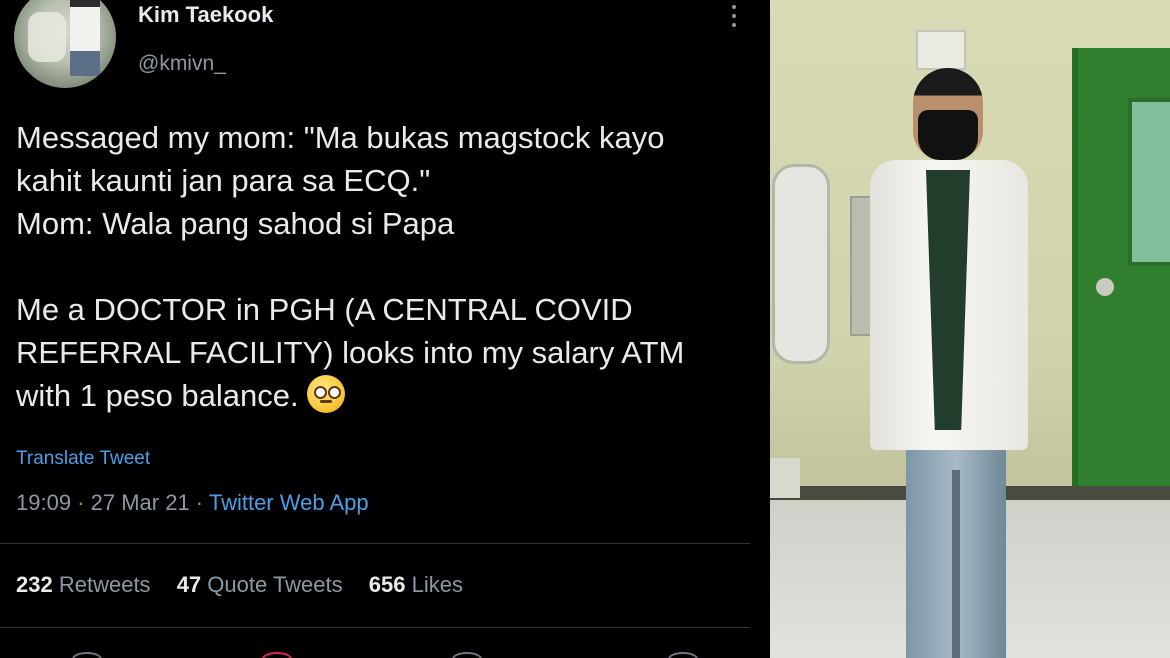 Image resolution: width=1170 pixels, height=658 pixels. I want to click on person-legs-gap, so click(956, 564).